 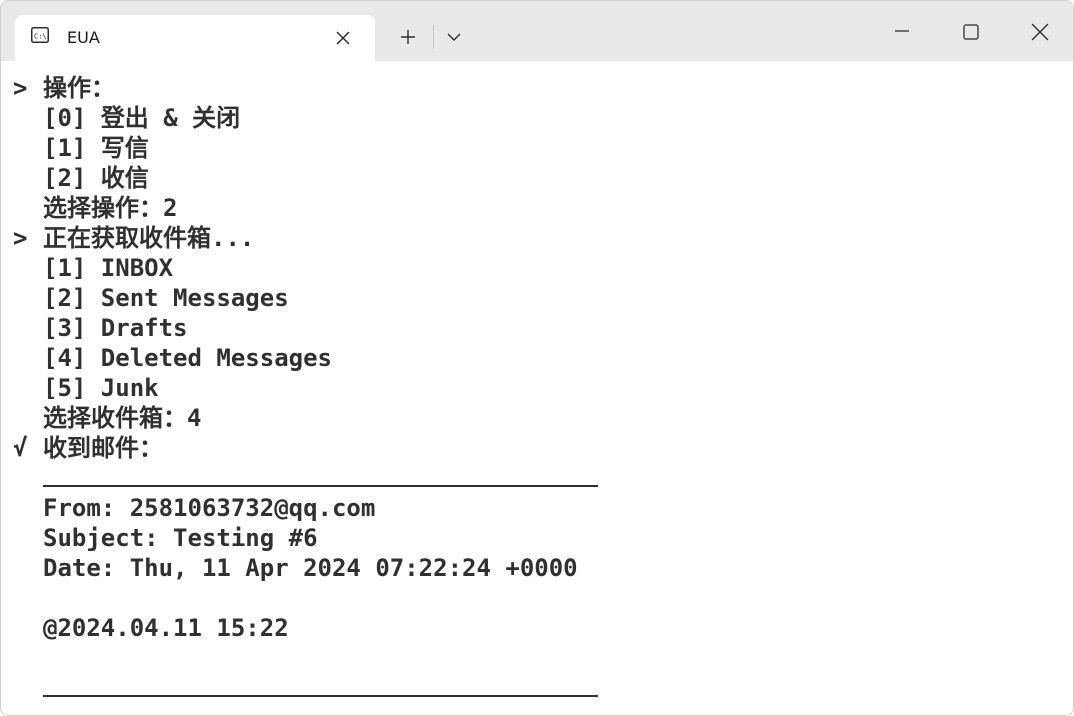 I want to click on terminal-line: [3] Drafts, so click(x=538, y=328).